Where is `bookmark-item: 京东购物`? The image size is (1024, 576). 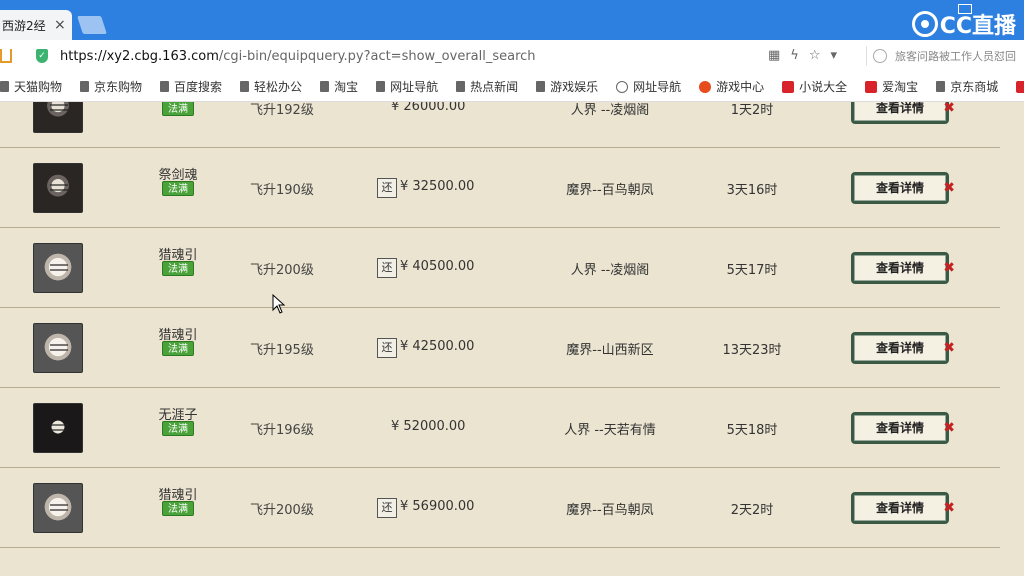 bookmark-item: 京东购物 is located at coordinates (111, 86).